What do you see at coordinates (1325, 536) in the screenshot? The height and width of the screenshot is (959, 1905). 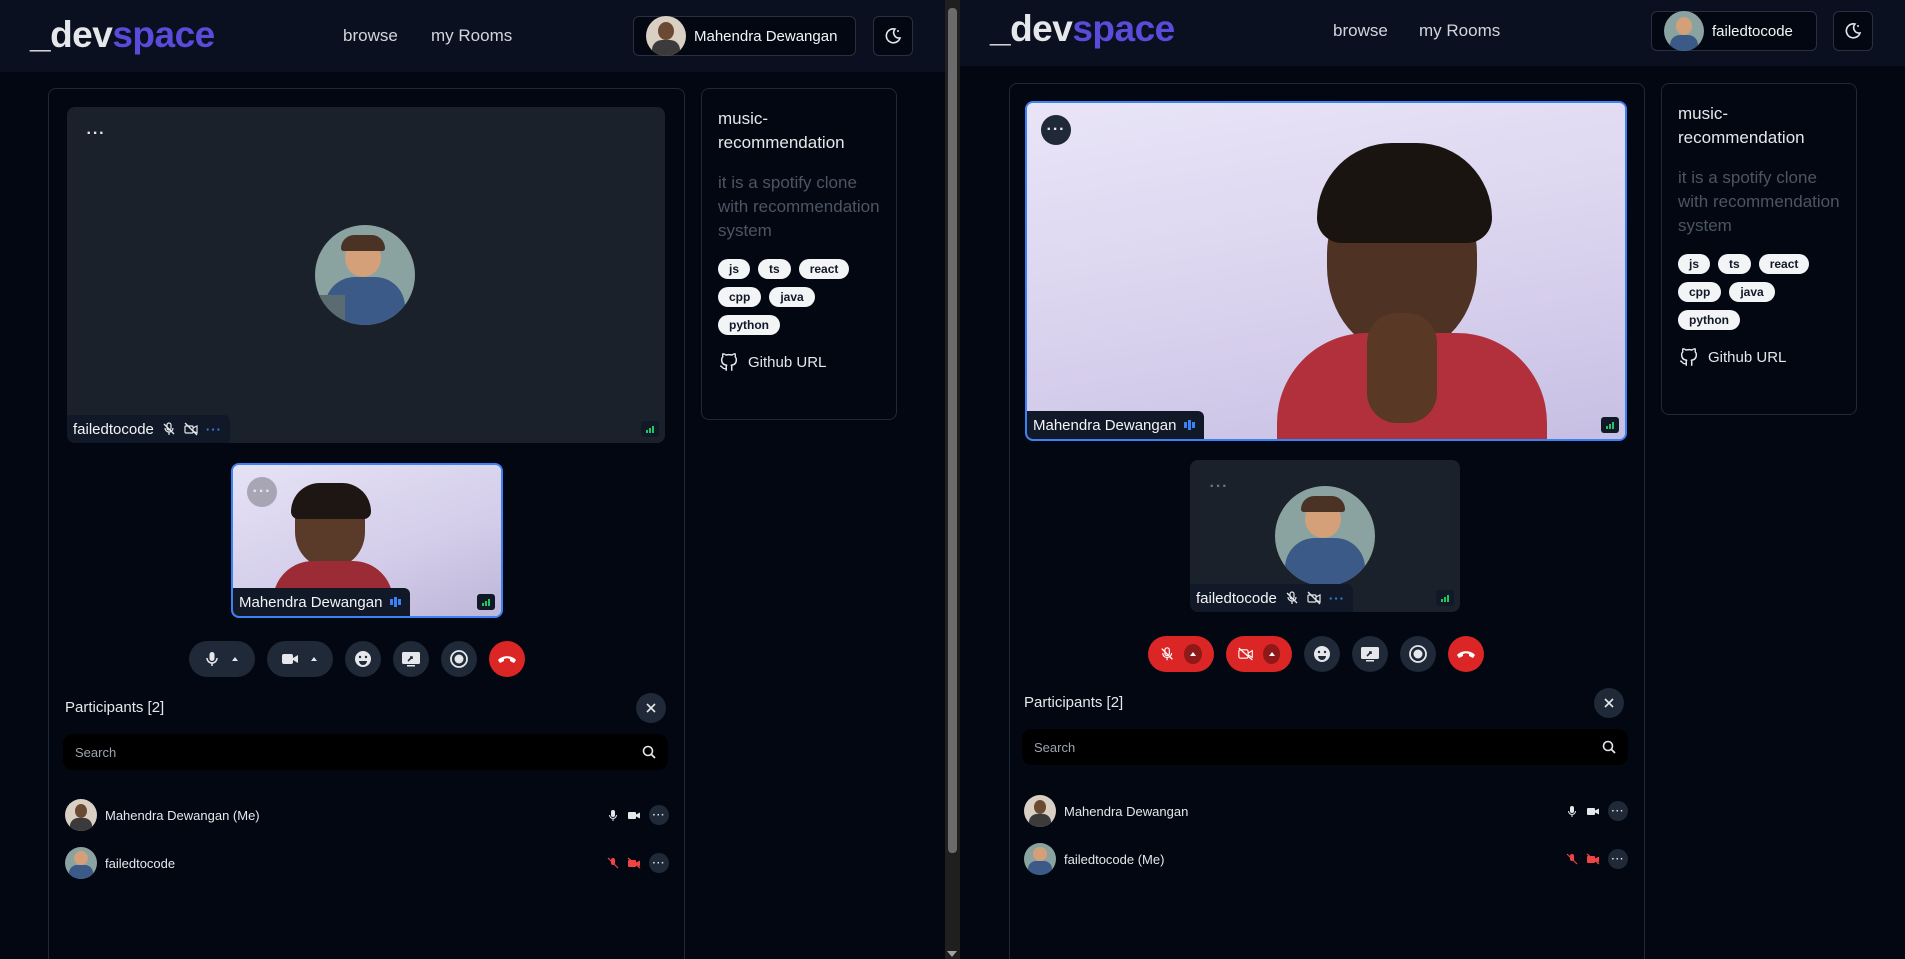 I see `self-video-tile: ··· failedtocode ···` at bounding box center [1325, 536].